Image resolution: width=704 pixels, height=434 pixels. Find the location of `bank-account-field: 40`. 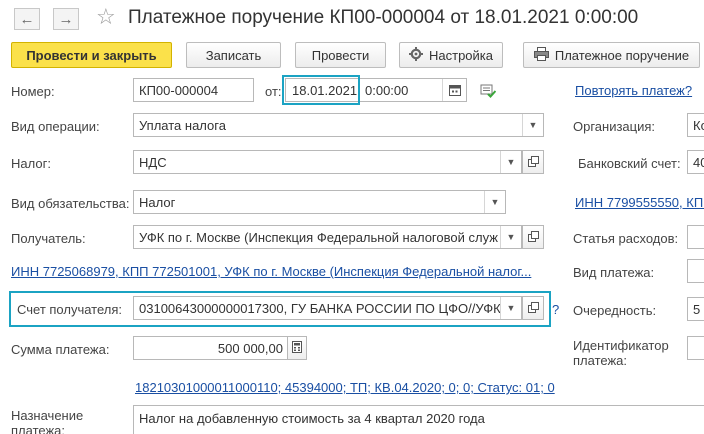

bank-account-field: 40 is located at coordinates (695, 162).